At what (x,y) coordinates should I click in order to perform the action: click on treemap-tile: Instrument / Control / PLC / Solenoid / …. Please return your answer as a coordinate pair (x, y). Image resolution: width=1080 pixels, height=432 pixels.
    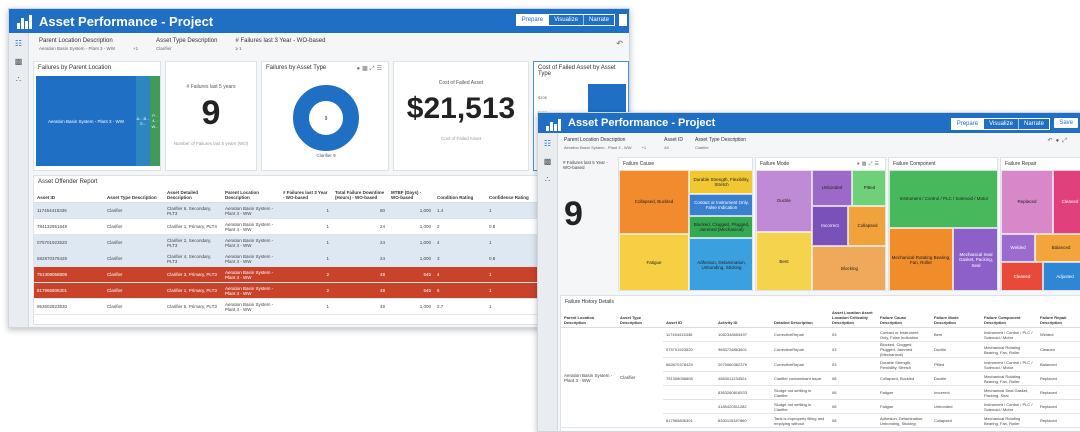
    Looking at the image, I should click on (943, 199).